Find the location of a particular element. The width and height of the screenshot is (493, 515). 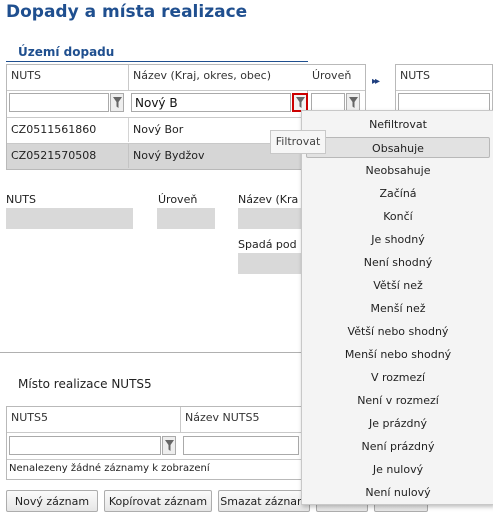

empty-message: Nenalezeny žádné záznamy k zobrazení is located at coordinates (109, 468).